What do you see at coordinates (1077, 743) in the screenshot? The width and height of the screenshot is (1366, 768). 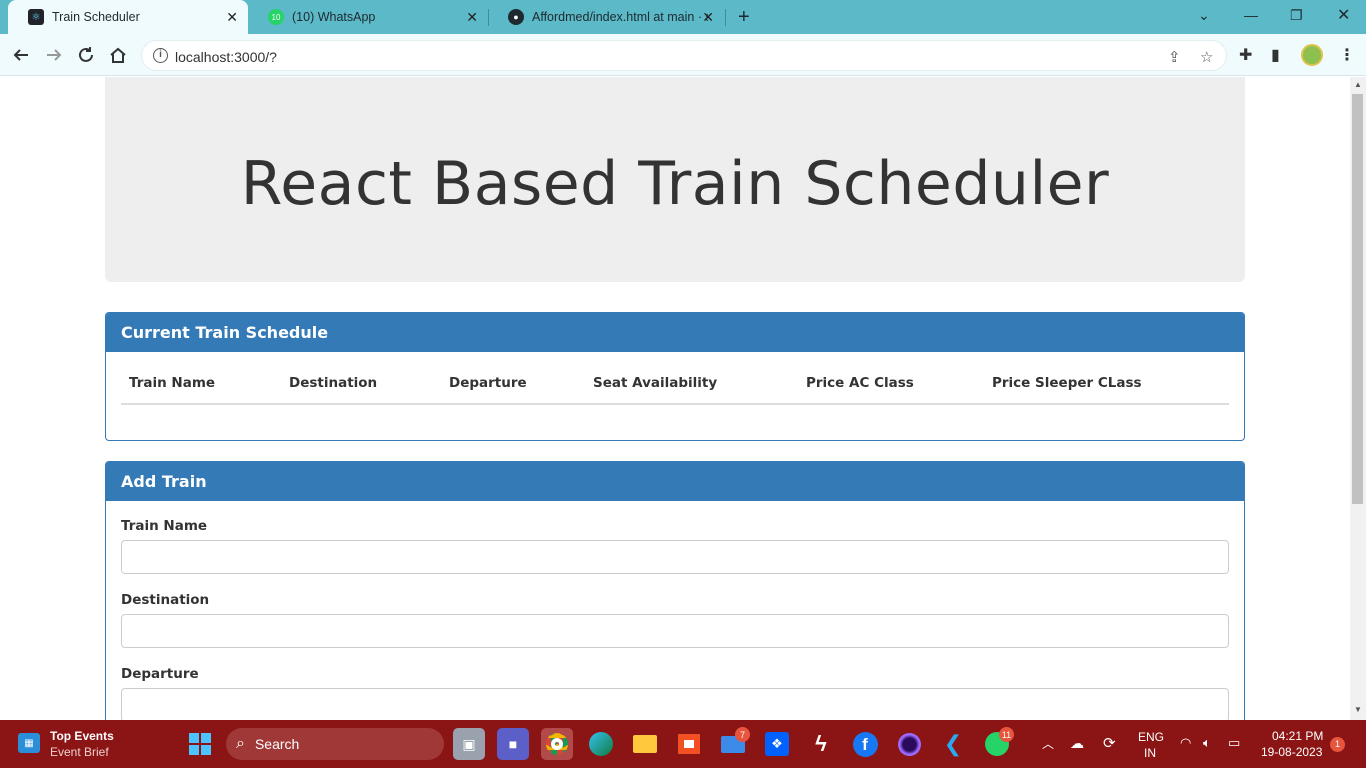 I see `onedrive-icon: ☁` at bounding box center [1077, 743].